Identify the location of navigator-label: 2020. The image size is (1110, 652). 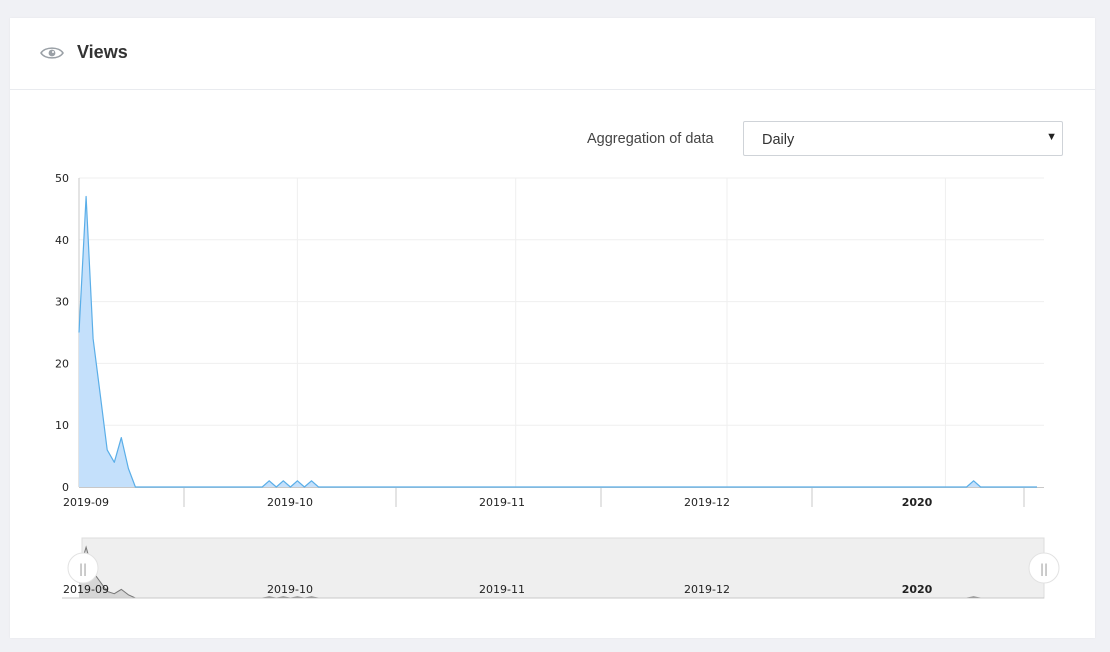
(917, 589).